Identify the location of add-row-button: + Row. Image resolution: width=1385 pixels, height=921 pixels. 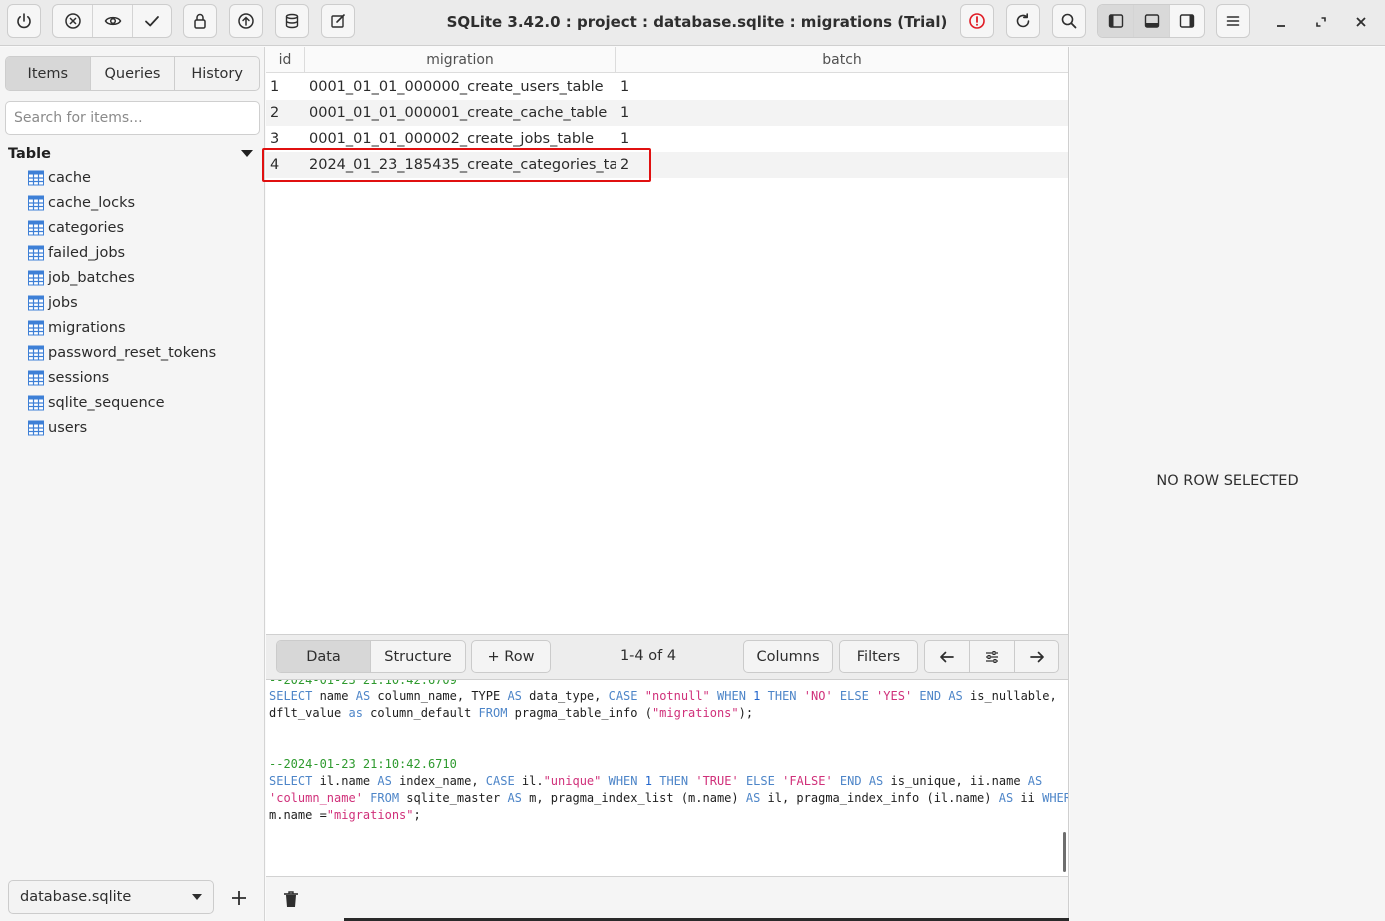
(511, 656).